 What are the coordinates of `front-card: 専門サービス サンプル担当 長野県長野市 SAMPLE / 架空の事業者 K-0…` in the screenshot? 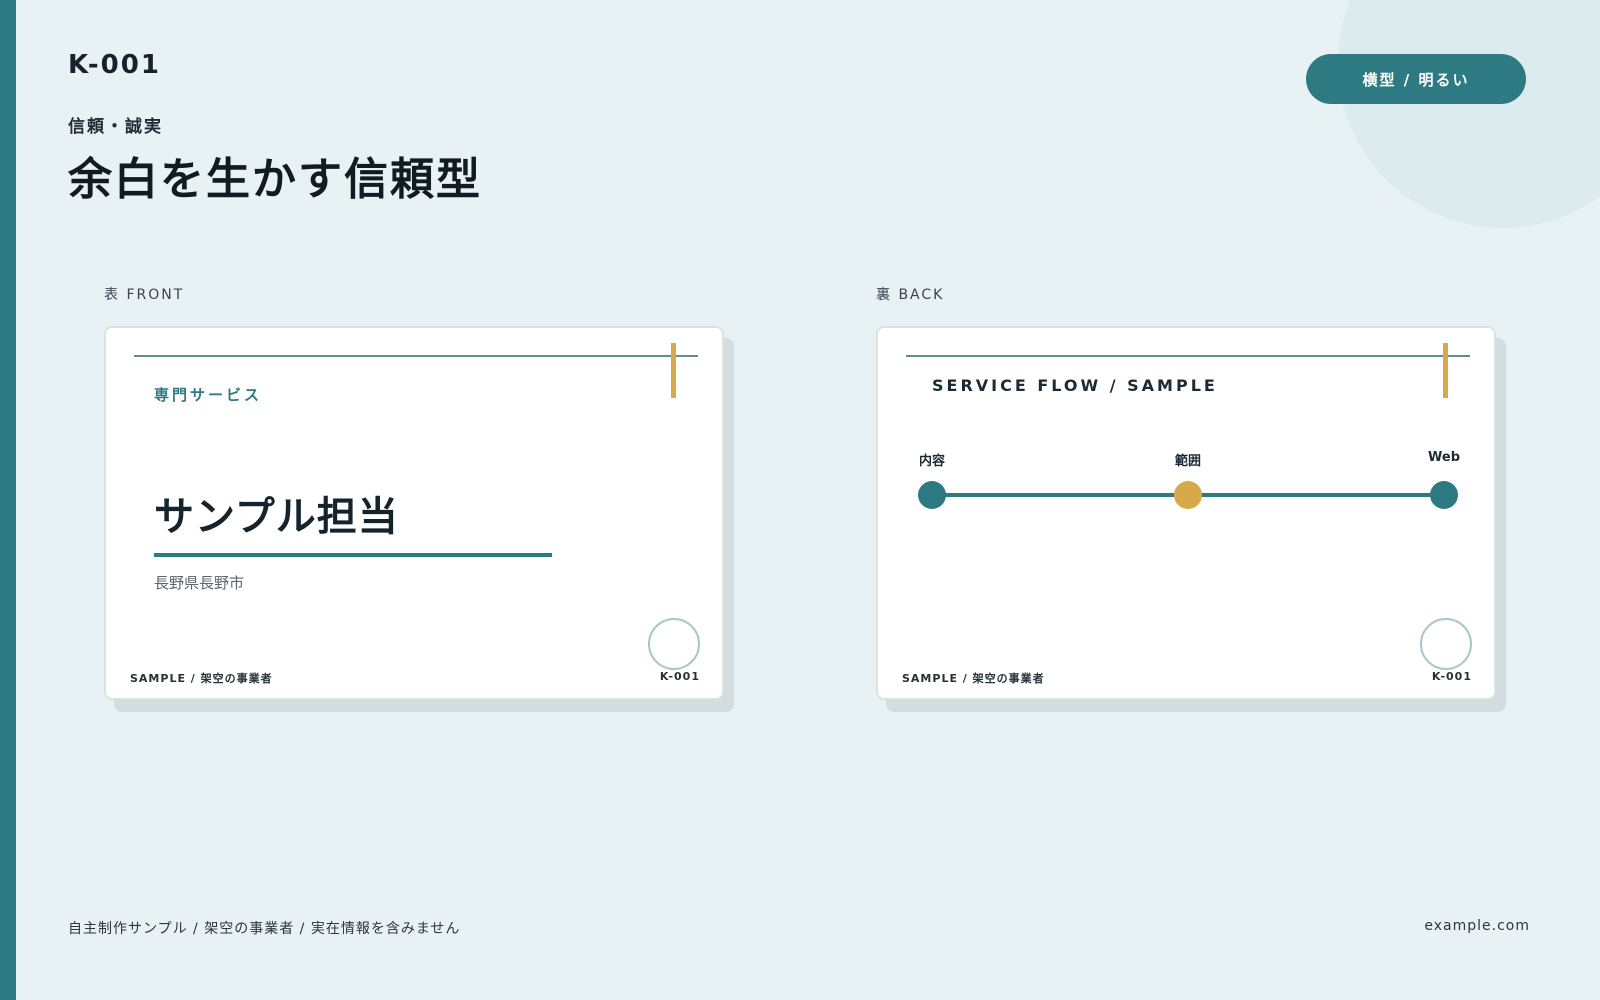 It's located at (414, 513).